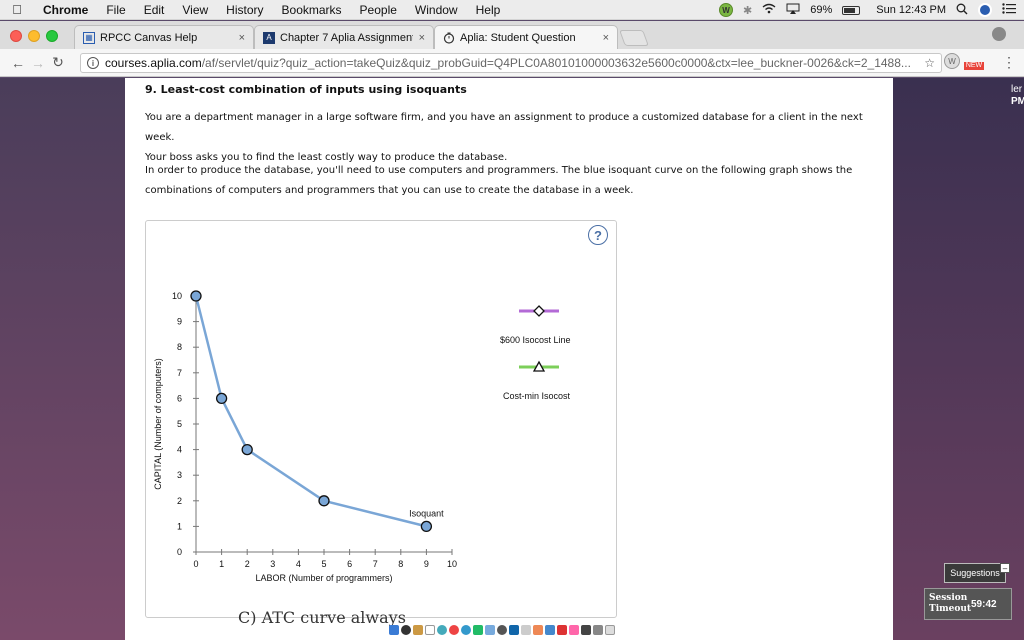  Describe the element at coordinates (911, 10) in the screenshot. I see `clock: Sun 12:43 PM` at that location.